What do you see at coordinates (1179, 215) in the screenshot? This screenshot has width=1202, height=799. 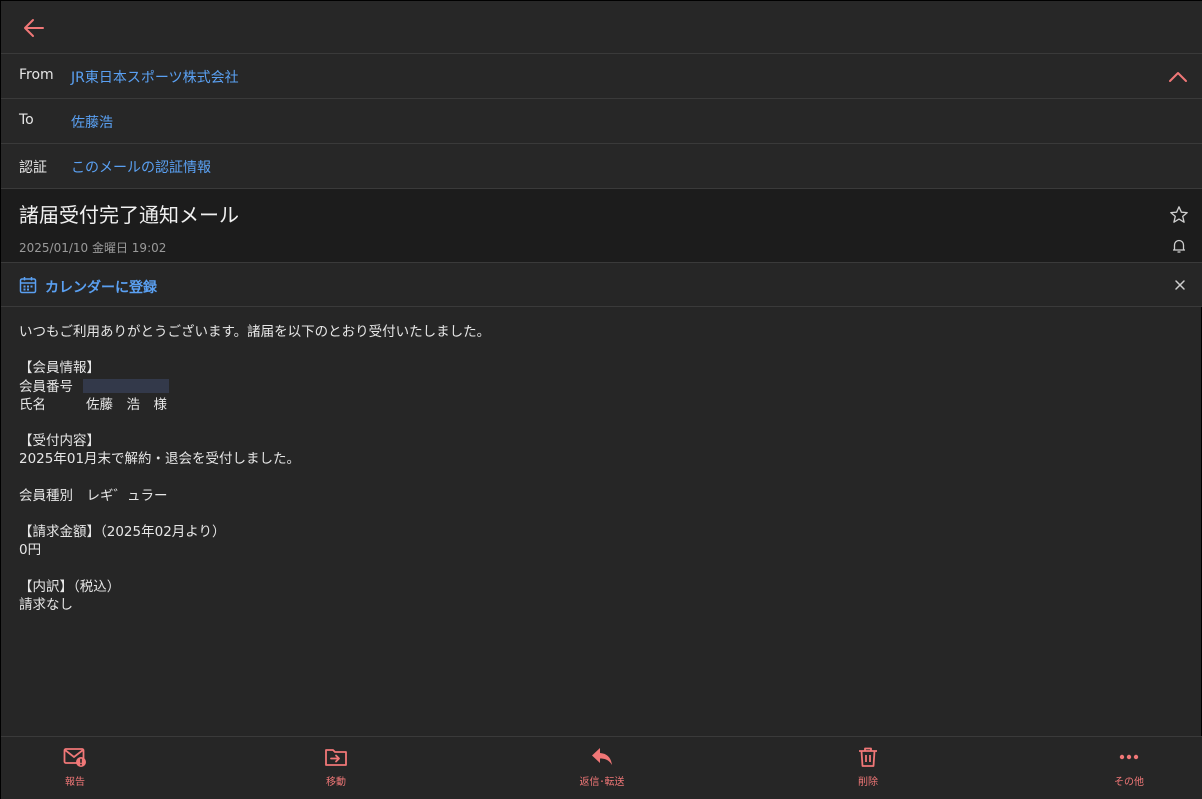 I see `star-icon` at bounding box center [1179, 215].